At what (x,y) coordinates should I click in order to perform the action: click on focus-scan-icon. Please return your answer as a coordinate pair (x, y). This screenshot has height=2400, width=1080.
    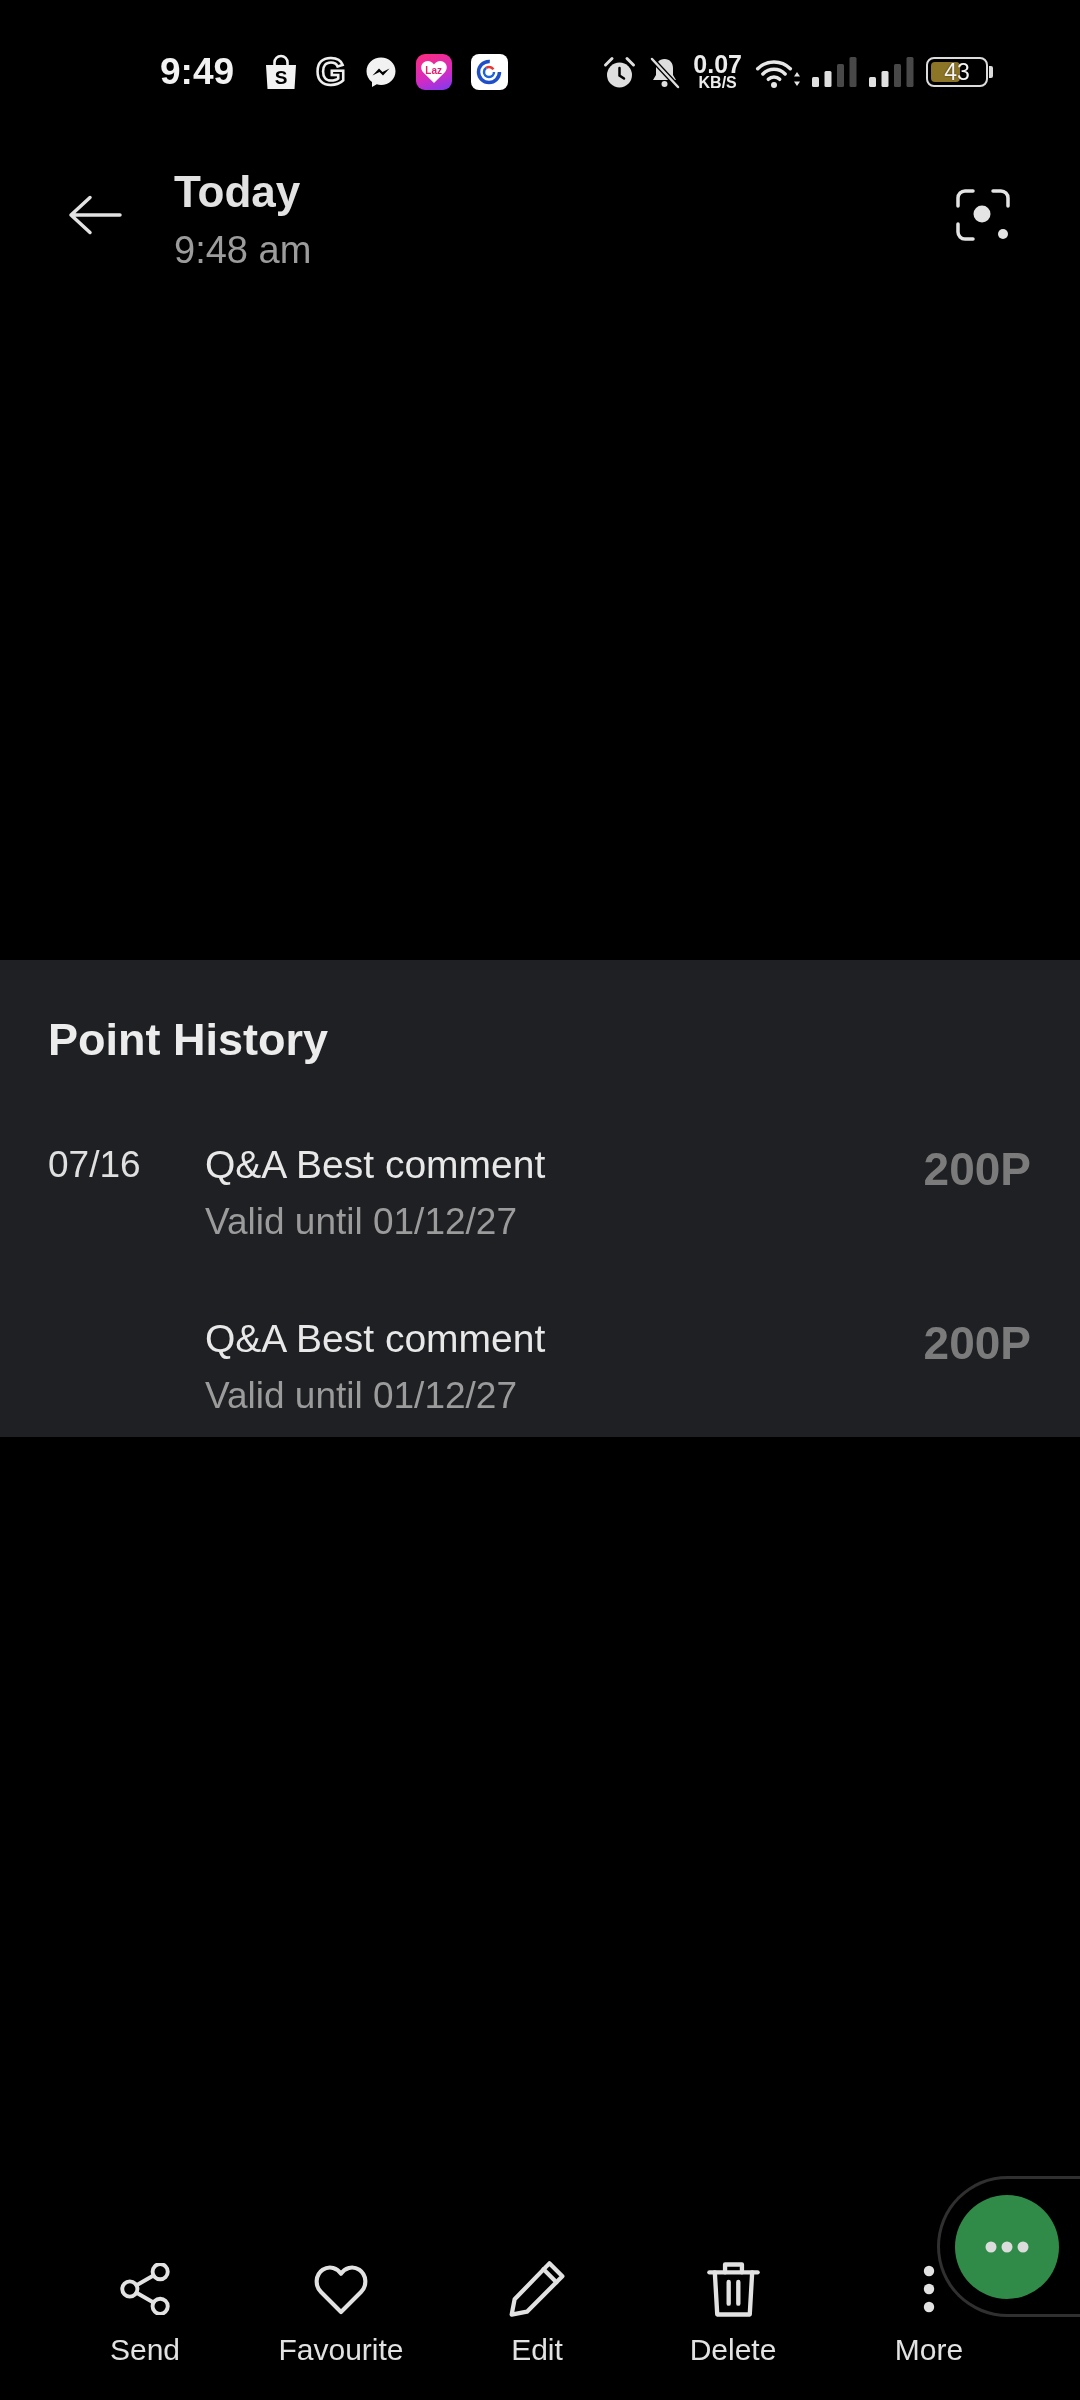
    Looking at the image, I should click on (983, 214).